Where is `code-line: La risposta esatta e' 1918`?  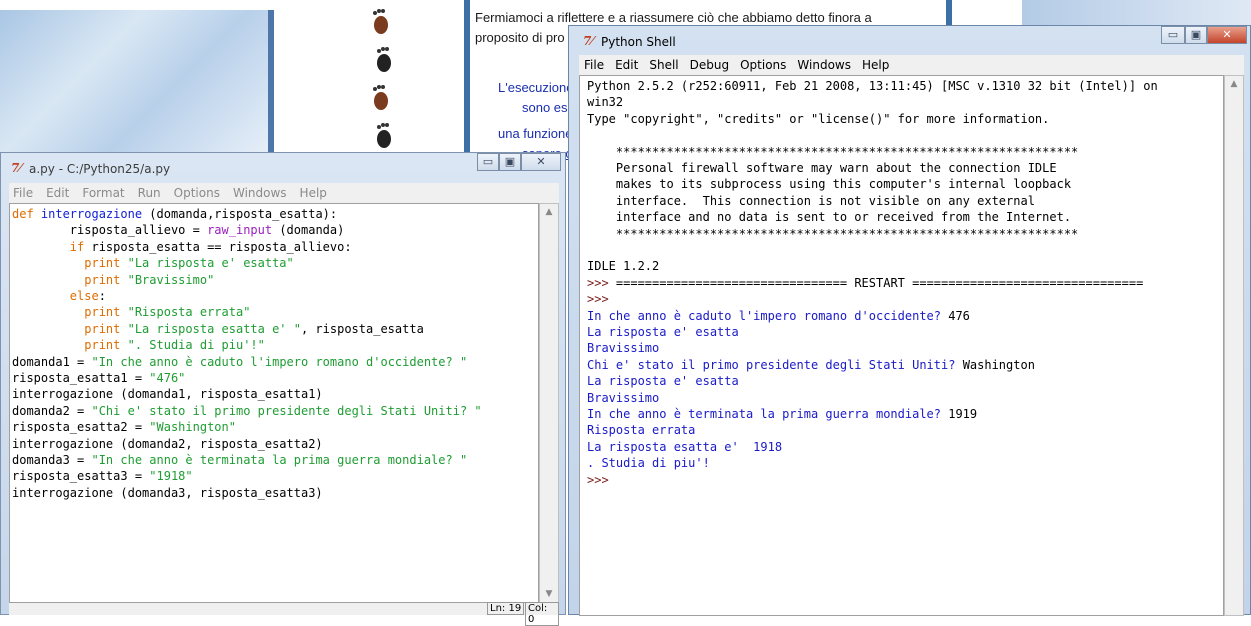
code-line: La risposta esatta e' 1918 is located at coordinates (684, 447).